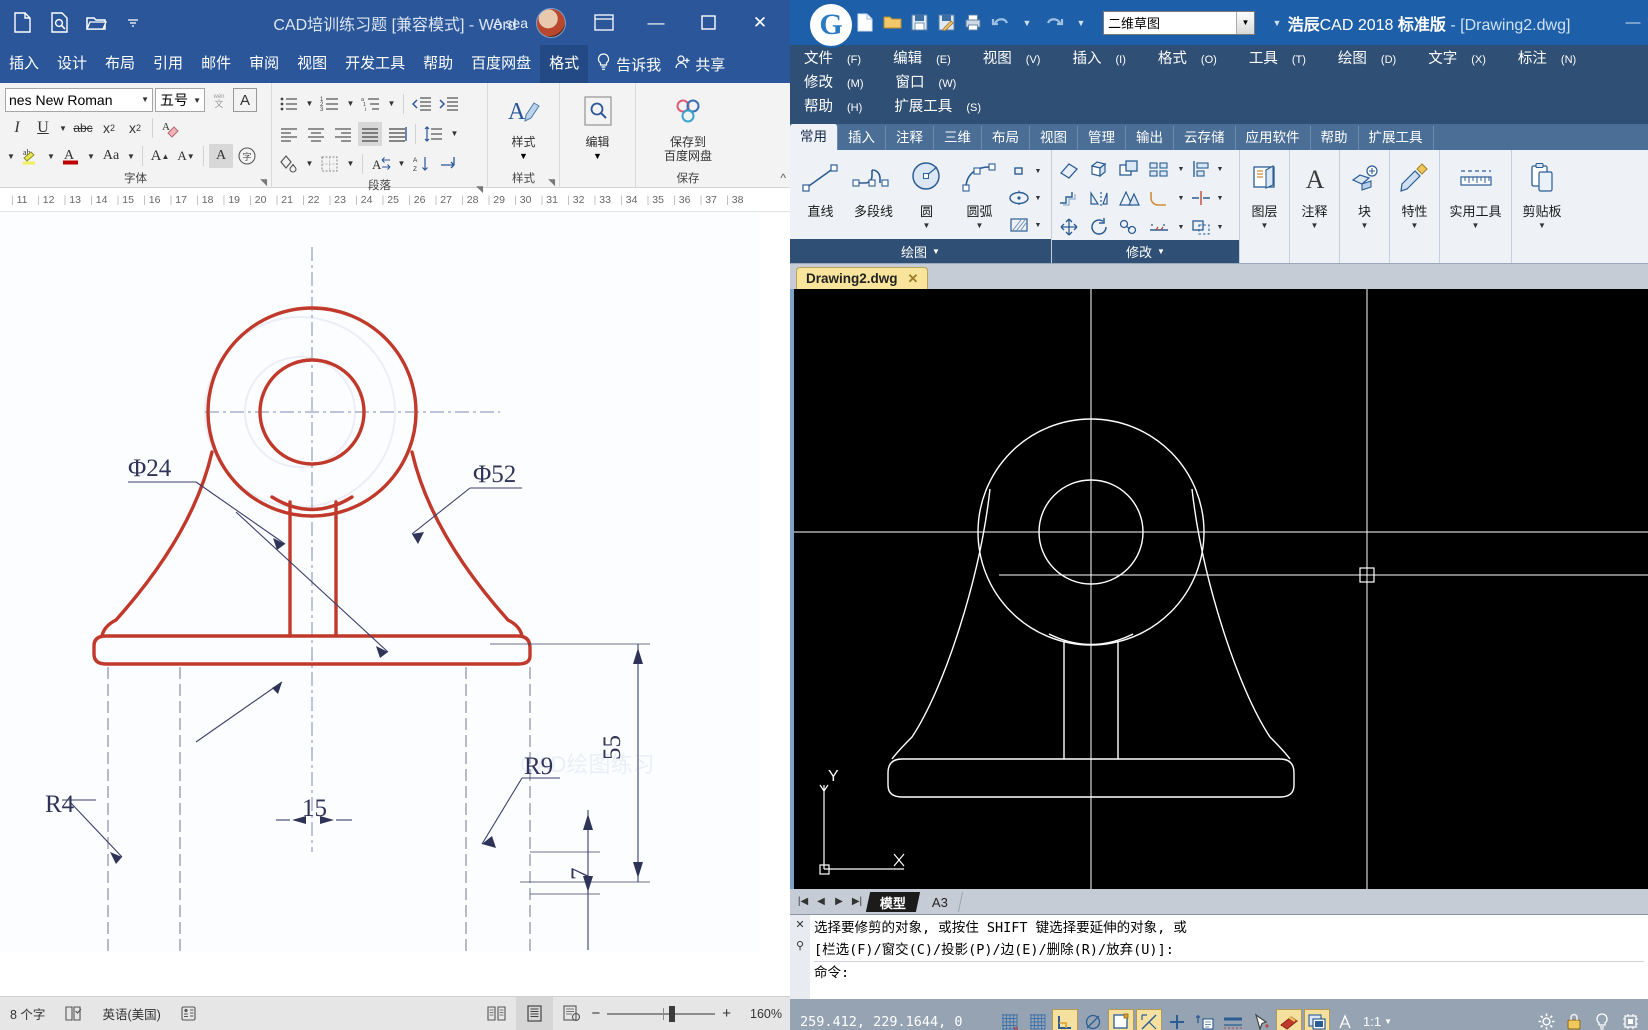 Image resolution: width=1648 pixels, height=1030 pixels. What do you see at coordinates (841, 83) in the screenshot?
I see `menu-modify: 修改 (M)` at bounding box center [841, 83].